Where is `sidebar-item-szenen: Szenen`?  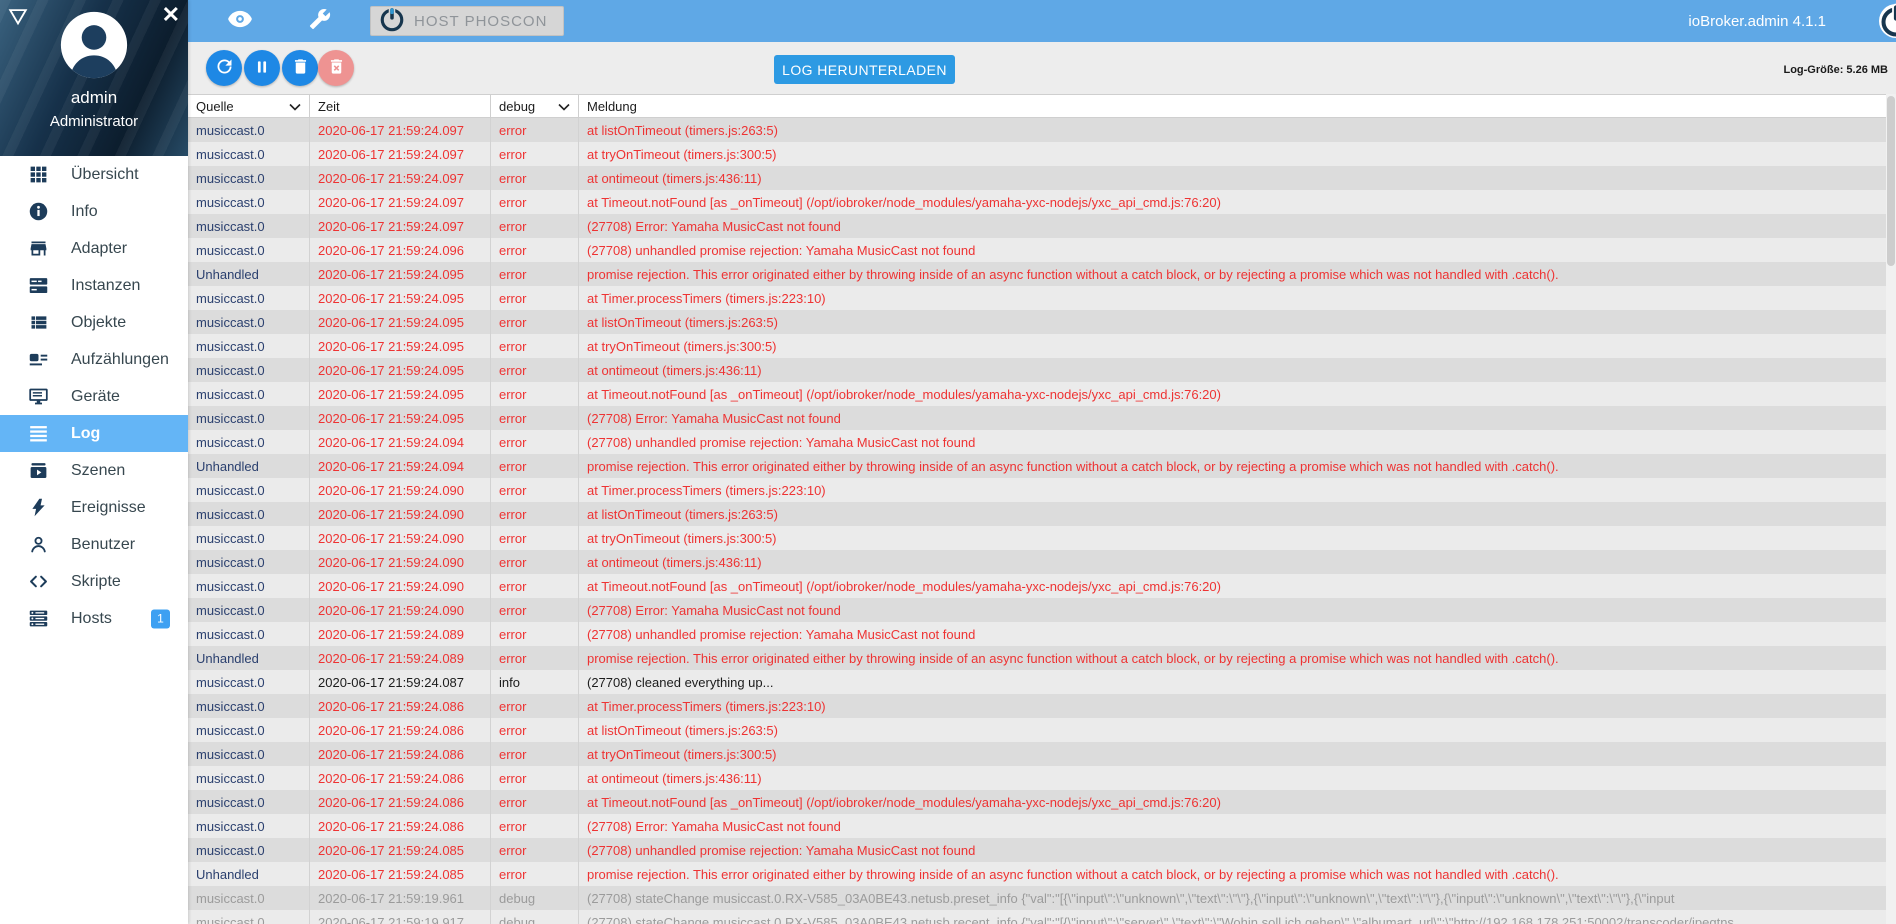
sidebar-item-szenen: Szenen is located at coordinates (94, 470).